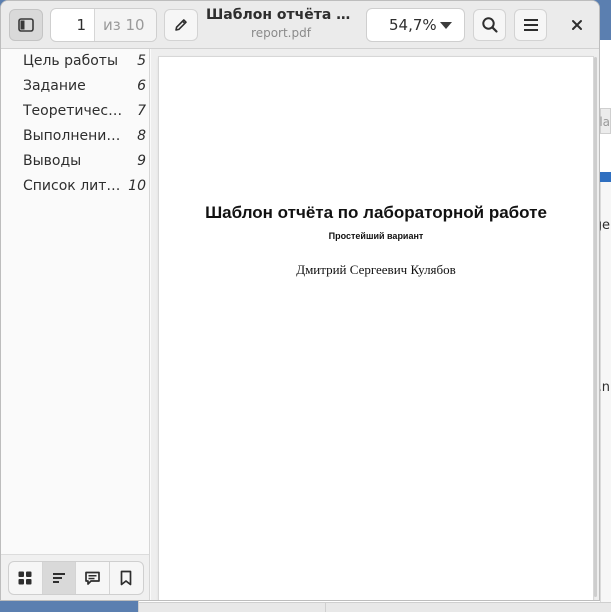  What do you see at coordinates (71, 61) in the screenshot?
I see `outline-item-label: Цель работы` at bounding box center [71, 61].